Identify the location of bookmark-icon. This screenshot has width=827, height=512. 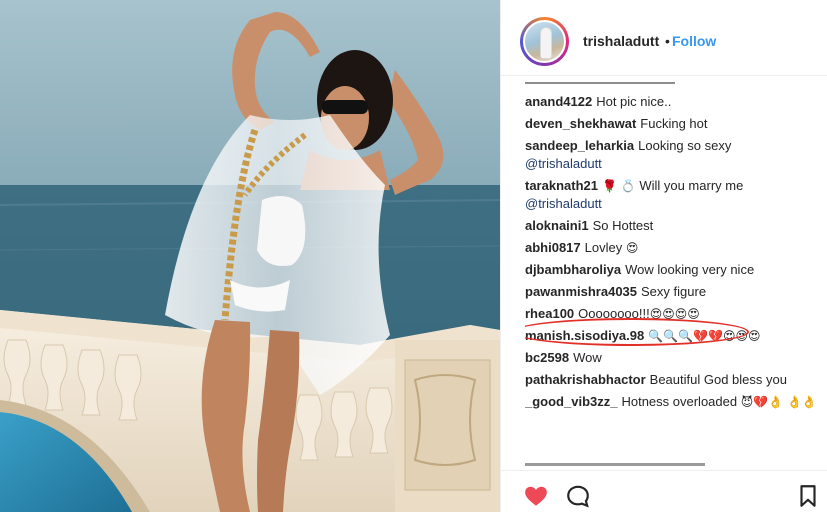
(808, 496).